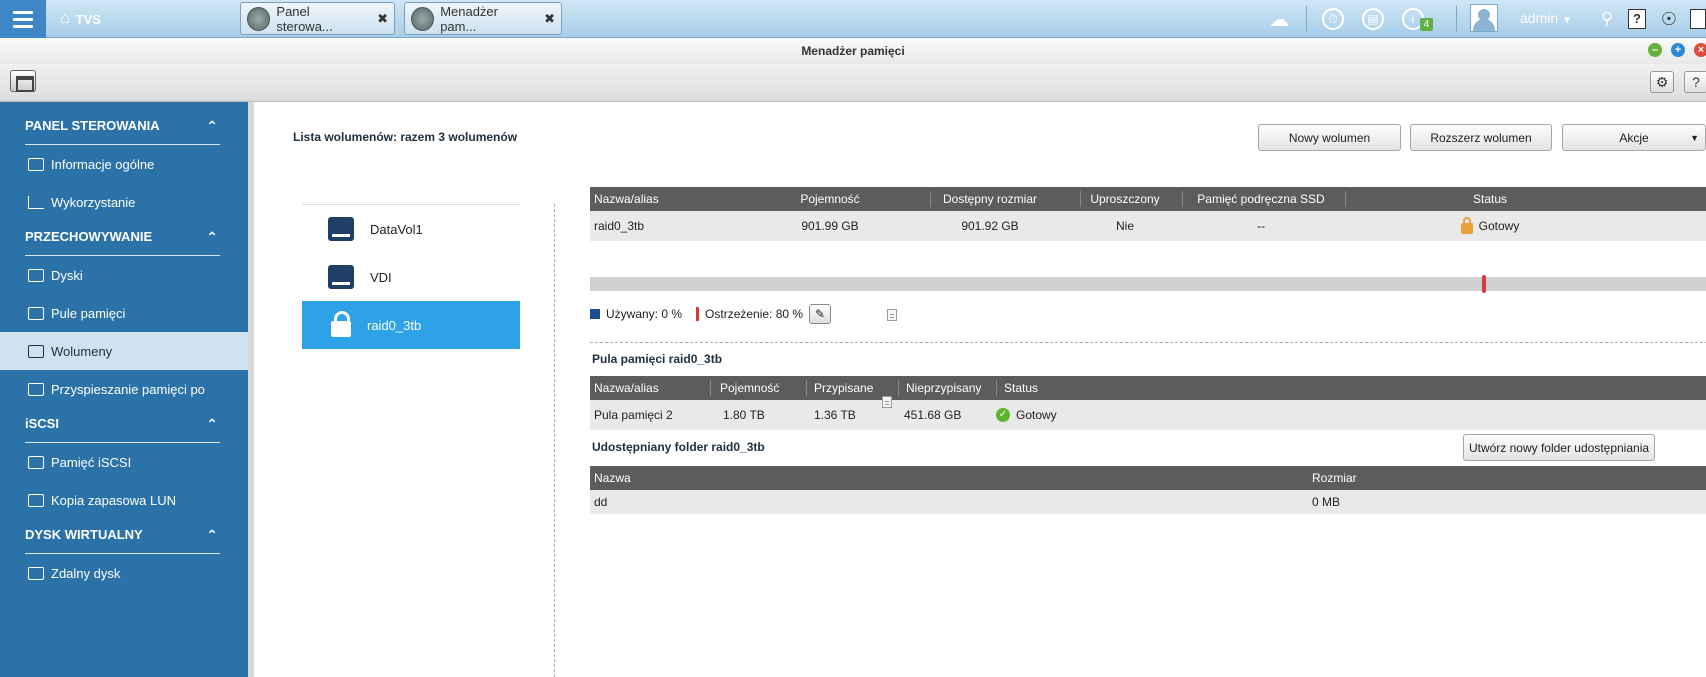  I want to click on close-window-icon: ×, so click(1700, 50).